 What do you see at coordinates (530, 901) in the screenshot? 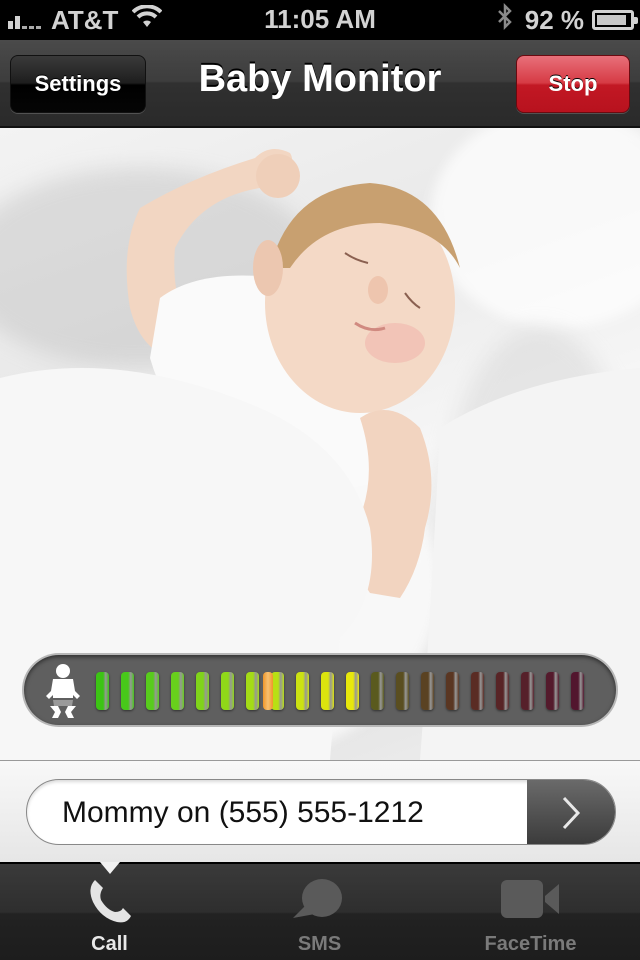
I see `video-camera-icon` at bounding box center [530, 901].